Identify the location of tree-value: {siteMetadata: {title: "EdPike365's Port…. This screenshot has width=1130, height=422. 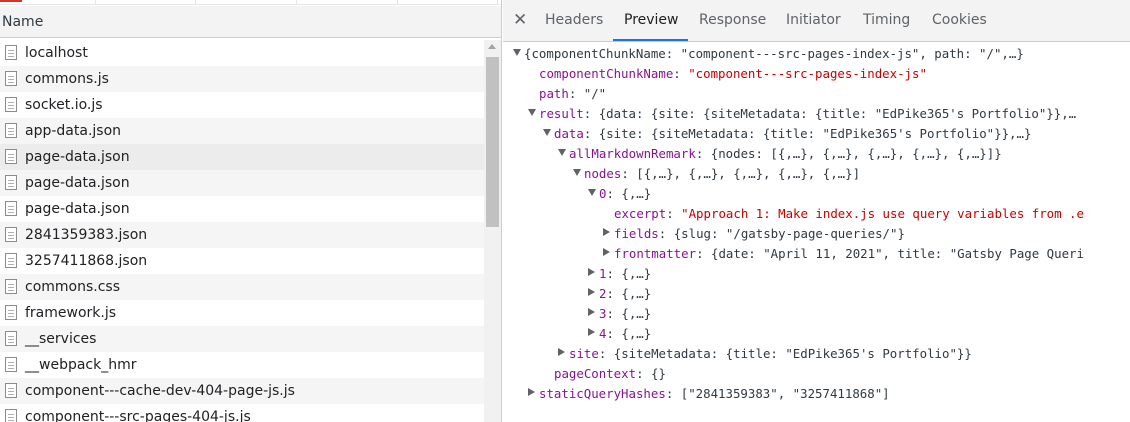
(792, 353).